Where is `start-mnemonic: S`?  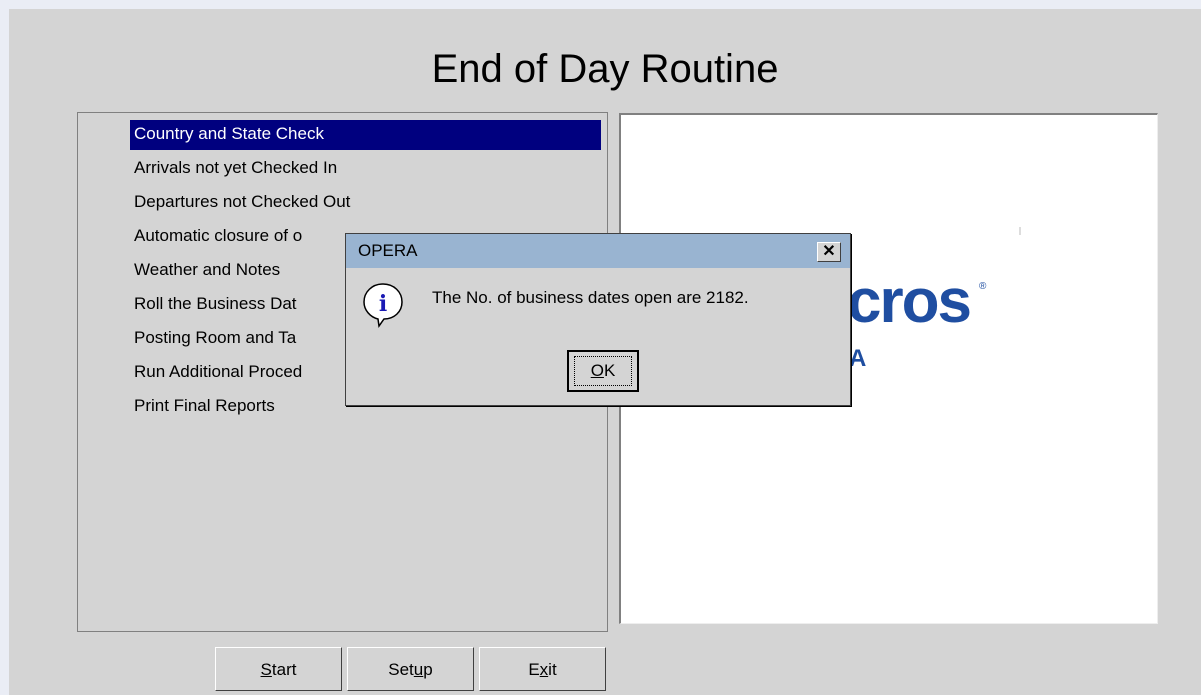 start-mnemonic: S is located at coordinates (266, 669).